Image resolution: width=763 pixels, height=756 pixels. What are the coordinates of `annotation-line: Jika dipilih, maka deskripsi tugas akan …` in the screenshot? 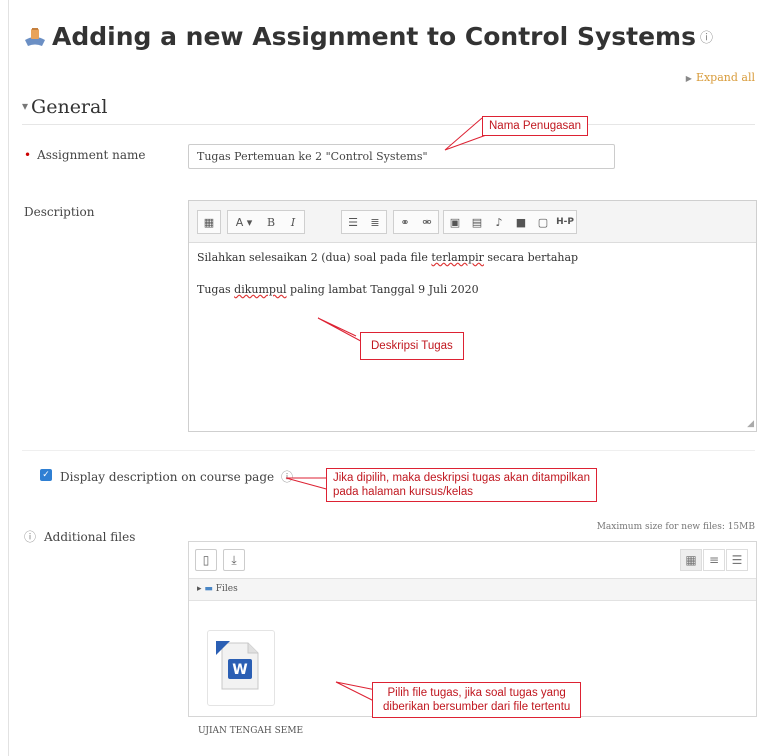 It's located at (461, 478).